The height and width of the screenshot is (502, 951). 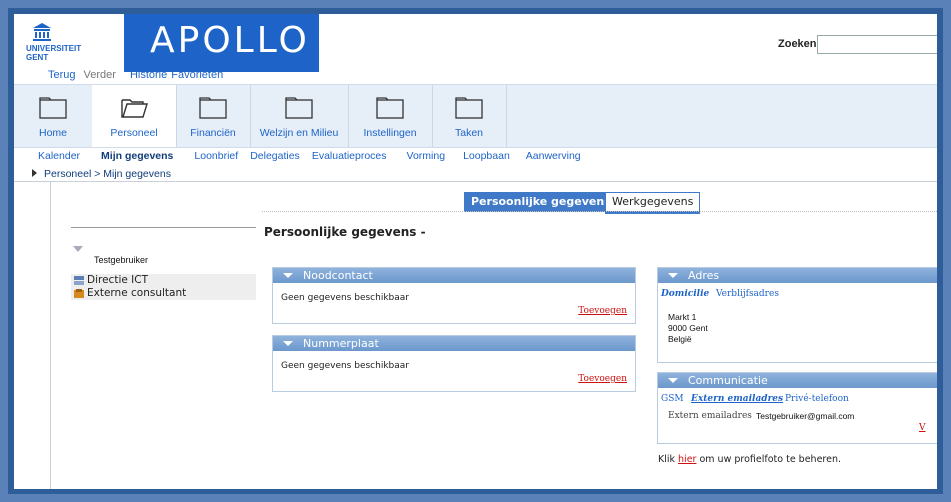 What do you see at coordinates (680, 339) in the screenshot?
I see `address-line: België` at bounding box center [680, 339].